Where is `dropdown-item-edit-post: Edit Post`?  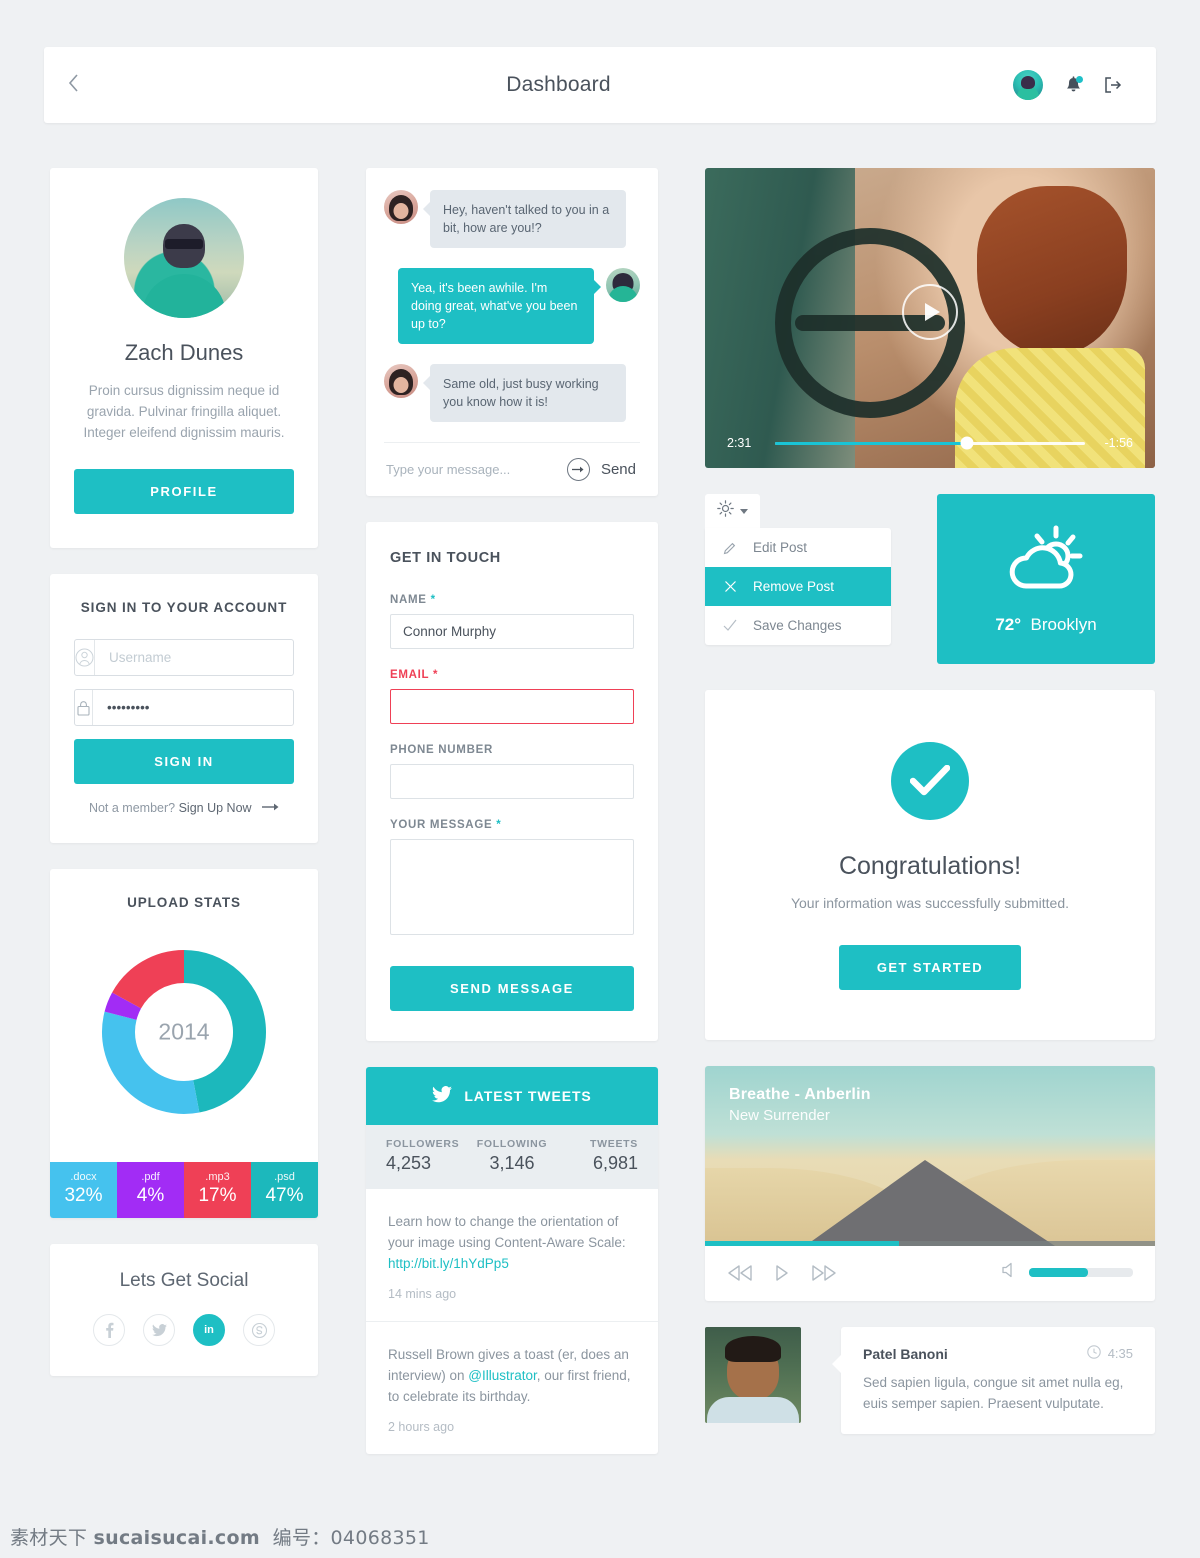 dropdown-item-edit-post: Edit Post is located at coordinates (798, 547).